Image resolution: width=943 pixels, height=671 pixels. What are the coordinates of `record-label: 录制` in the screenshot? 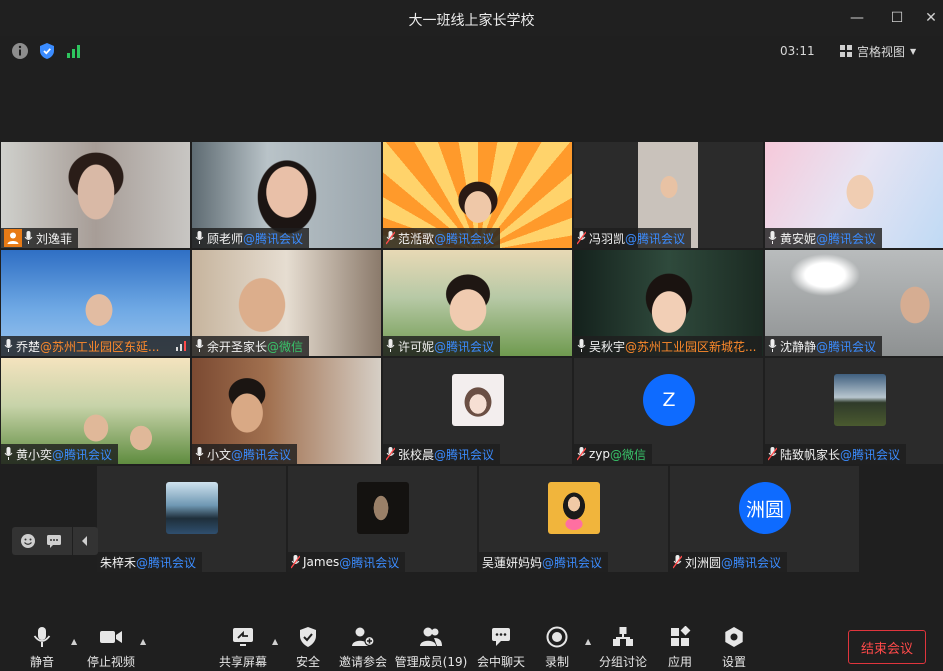 It's located at (556, 662).